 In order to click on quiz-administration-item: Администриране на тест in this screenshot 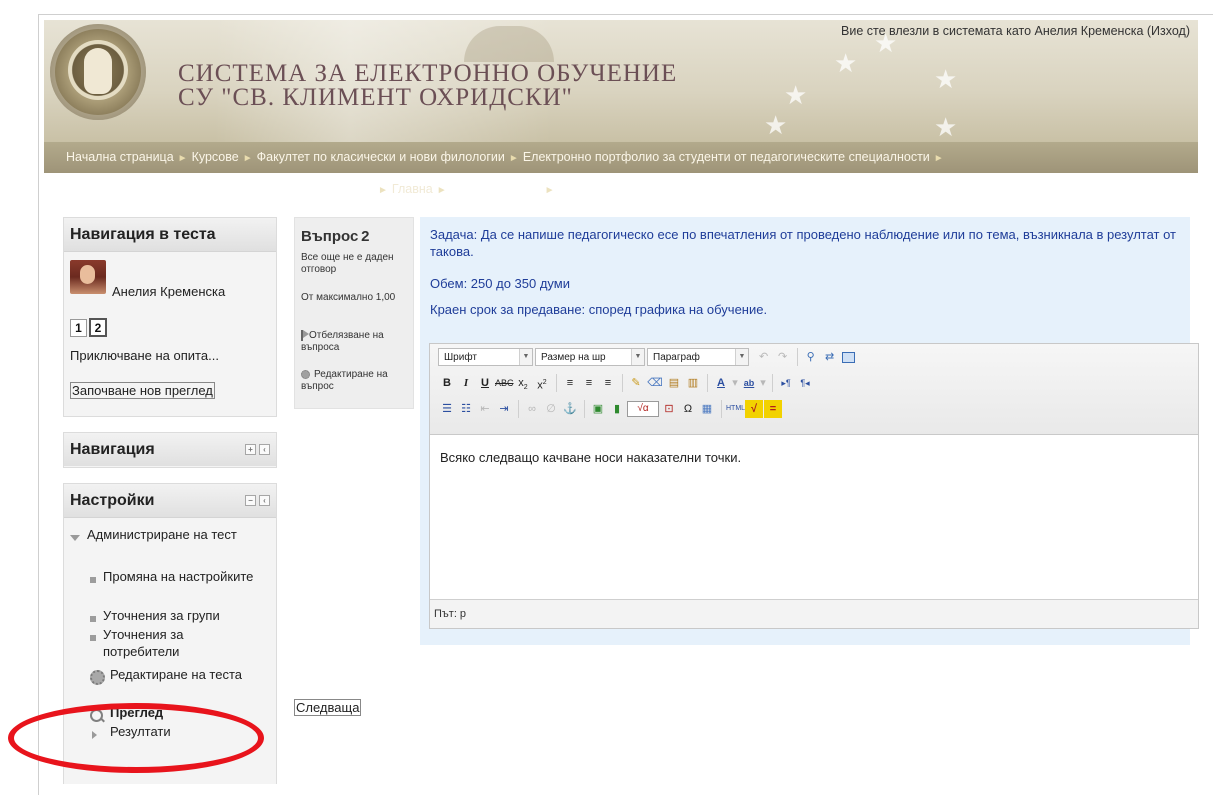, I will do `click(179, 534)`.